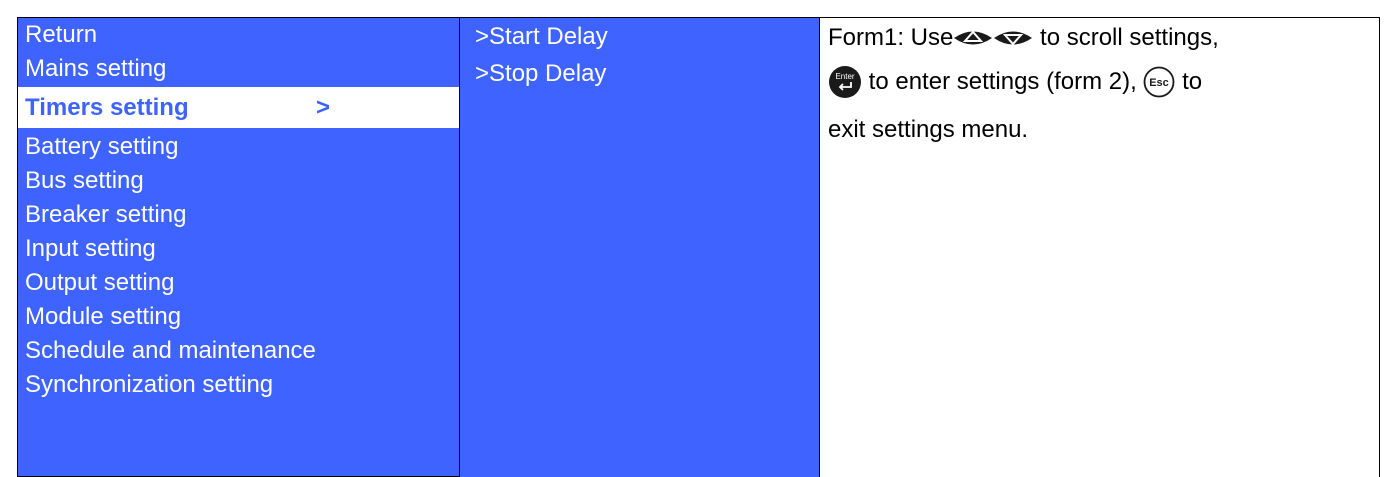 Image resolution: width=1391 pixels, height=477 pixels. What do you see at coordinates (103, 316) in the screenshot?
I see `menu-item-label: Module setting` at bounding box center [103, 316].